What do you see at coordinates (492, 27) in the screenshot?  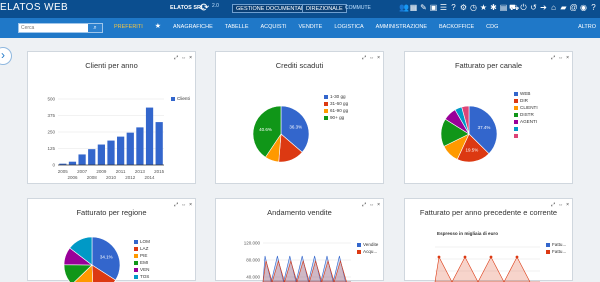 I see `menu-item-cdg: CDG` at bounding box center [492, 27].